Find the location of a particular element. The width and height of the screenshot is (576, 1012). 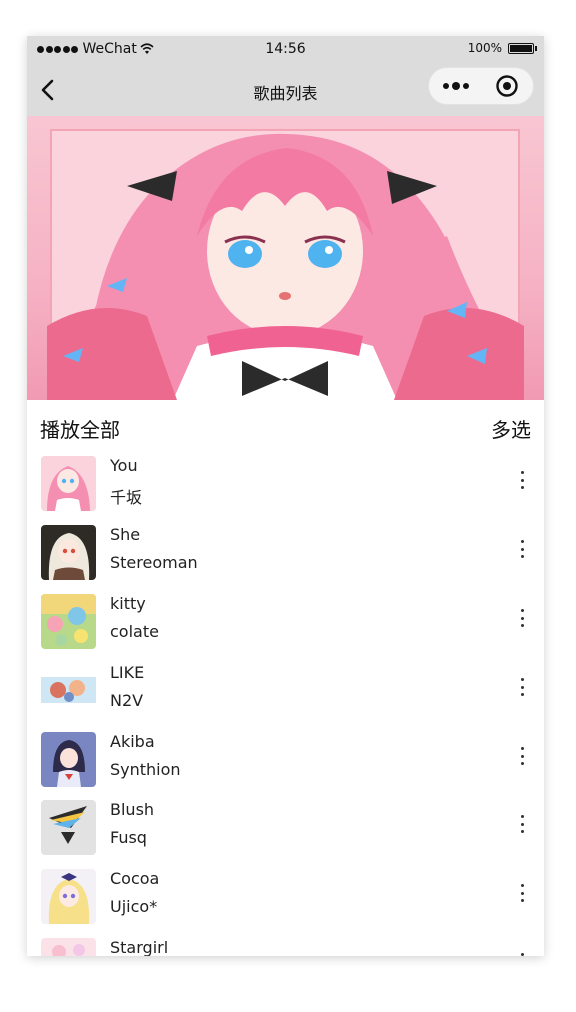

song-item: You 千坂 is located at coordinates (285, 488).